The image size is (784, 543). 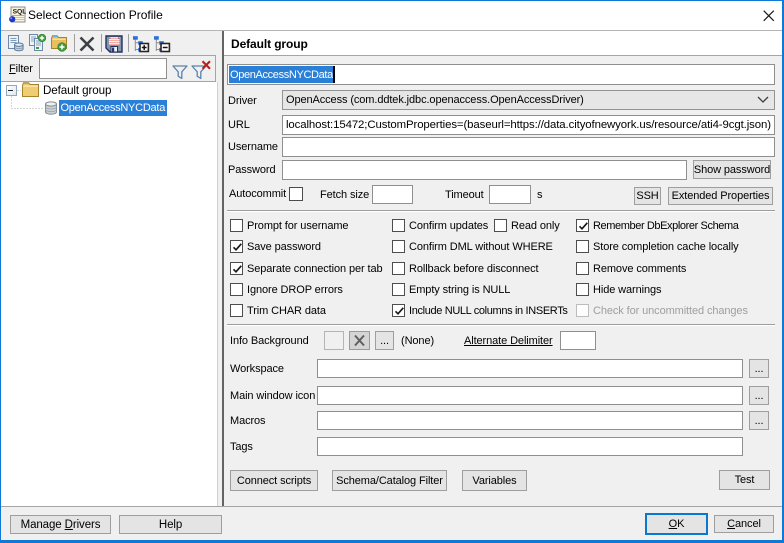 What do you see at coordinates (19, 12) in the screenshot?
I see `svg-text: SQL` at bounding box center [19, 12].